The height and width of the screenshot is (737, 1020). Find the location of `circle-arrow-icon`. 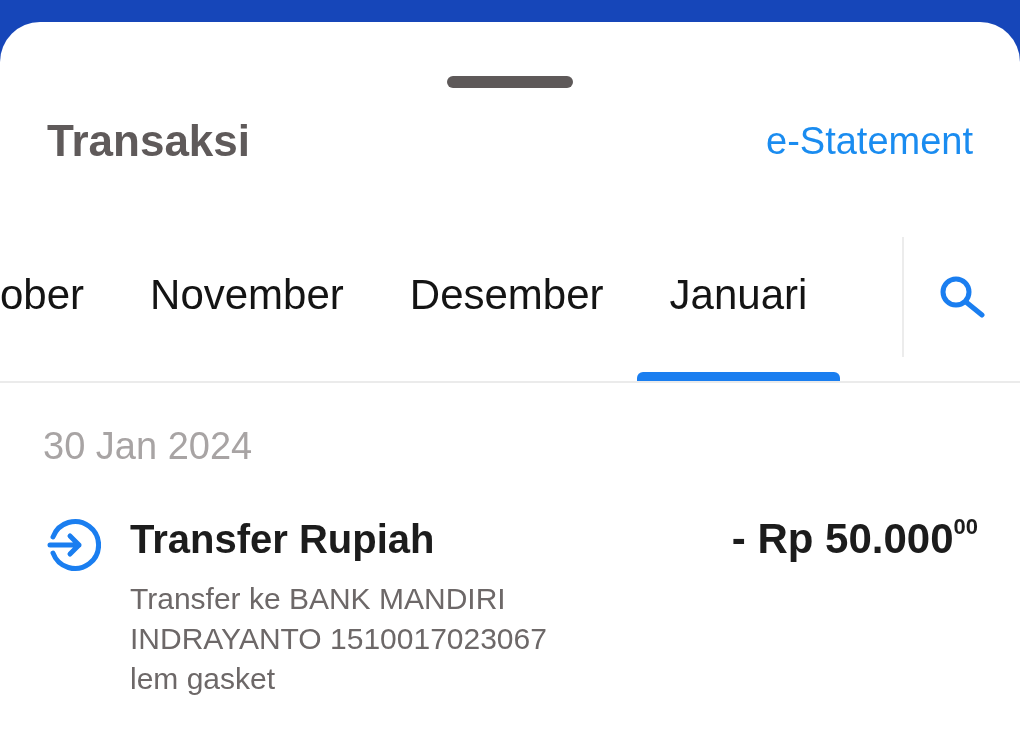

circle-arrow-icon is located at coordinates (74, 545).